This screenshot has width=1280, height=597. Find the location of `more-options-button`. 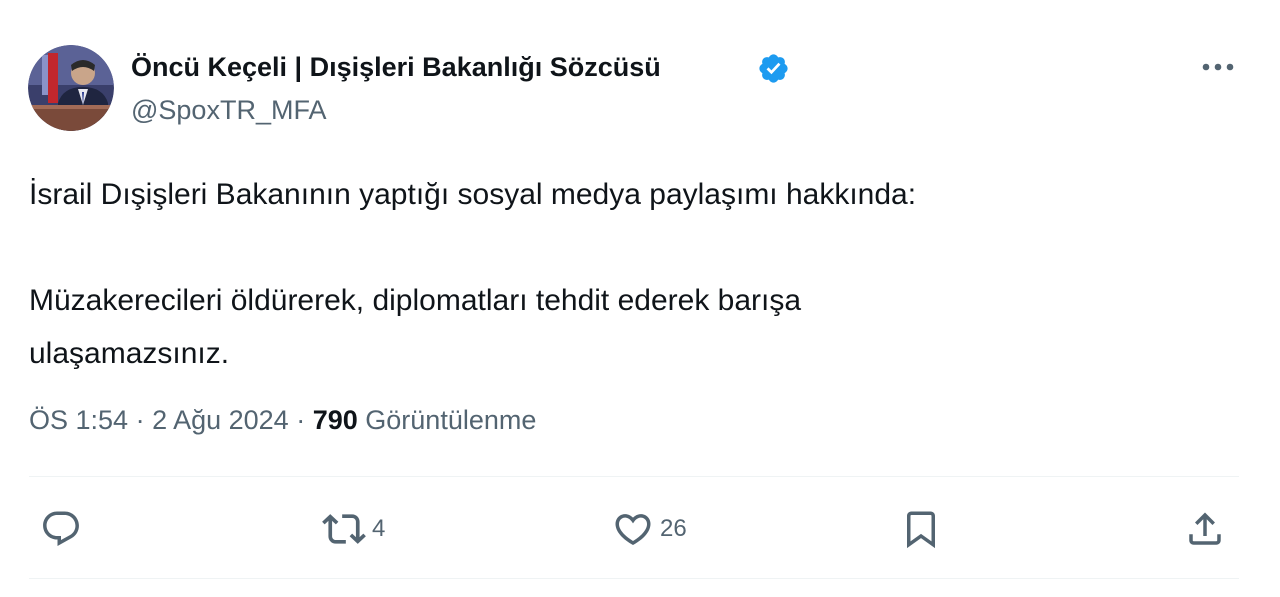

more-options-button is located at coordinates (1218, 67).